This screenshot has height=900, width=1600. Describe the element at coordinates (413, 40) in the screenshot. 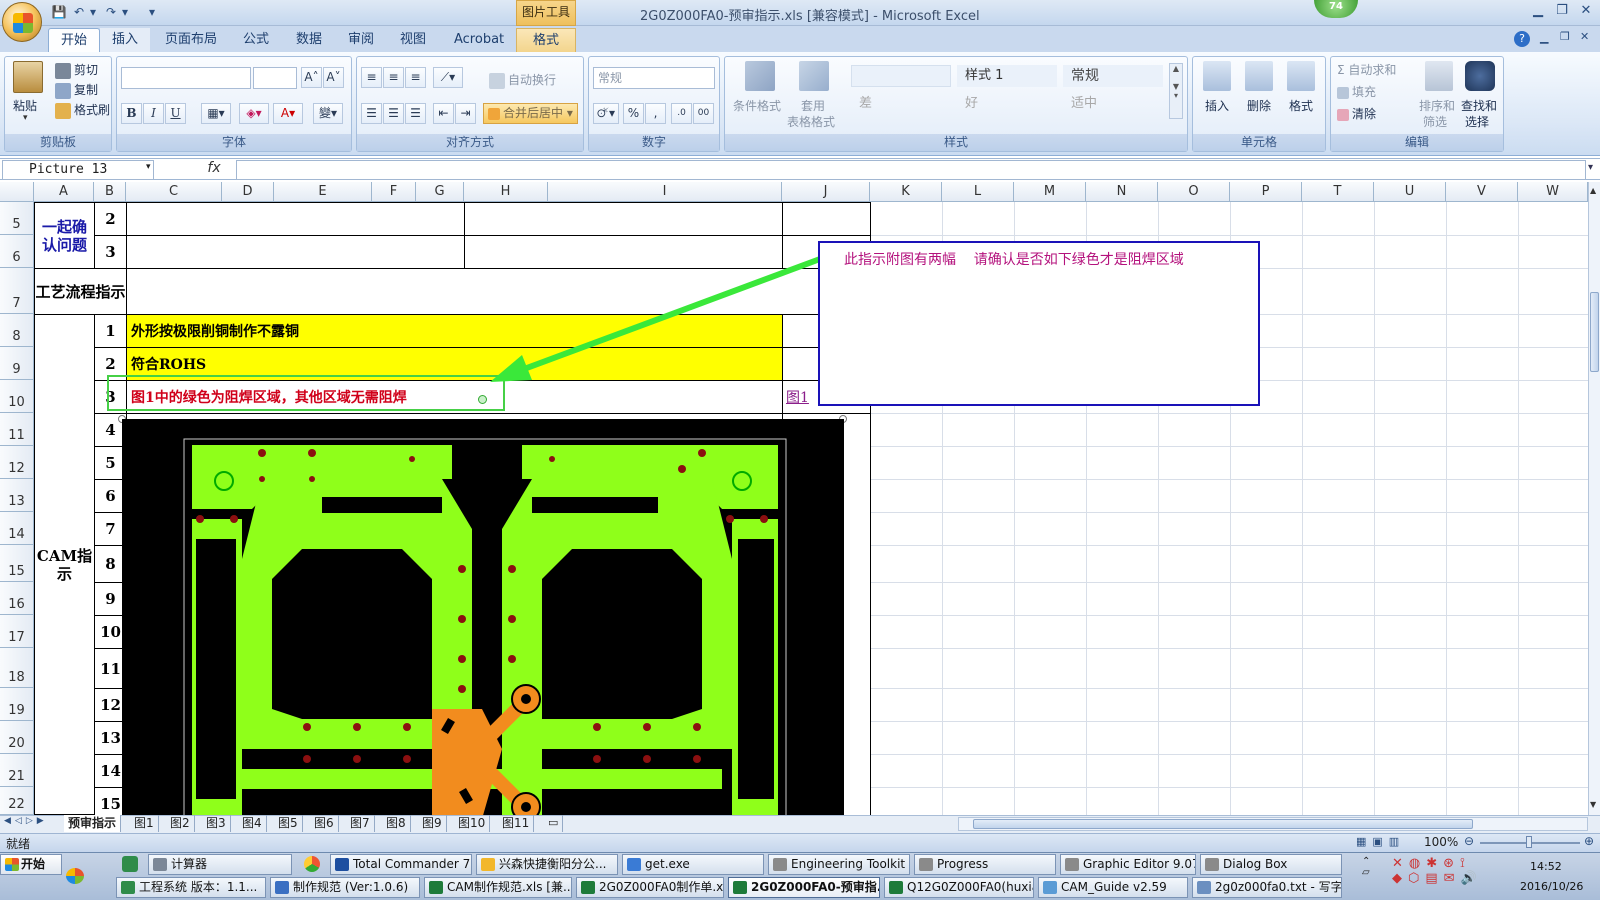

I see `tab-view: 视图` at that location.